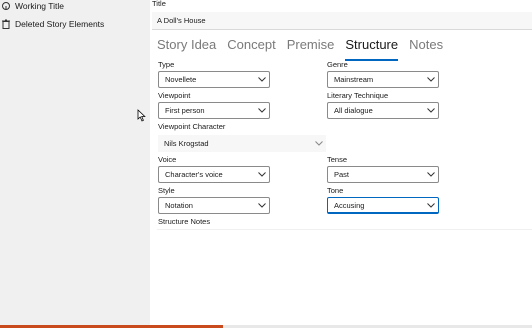 The image size is (532, 328). What do you see at coordinates (39, 6) in the screenshot?
I see `sidebar-item-label: Working Title` at bounding box center [39, 6].